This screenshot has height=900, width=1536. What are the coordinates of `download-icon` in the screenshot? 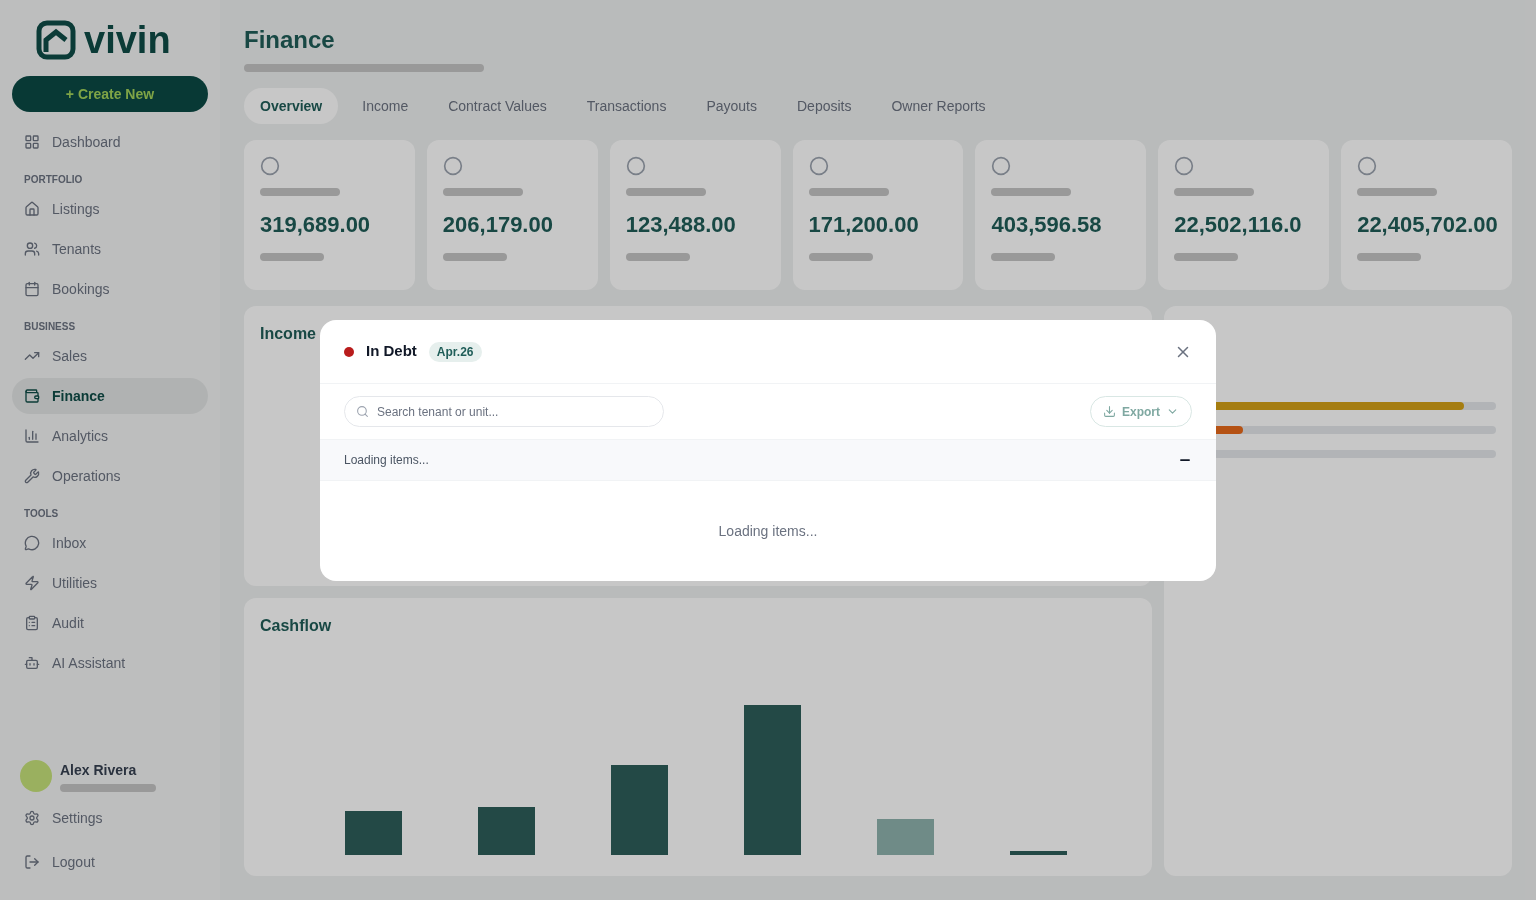 It's located at (1109, 411).